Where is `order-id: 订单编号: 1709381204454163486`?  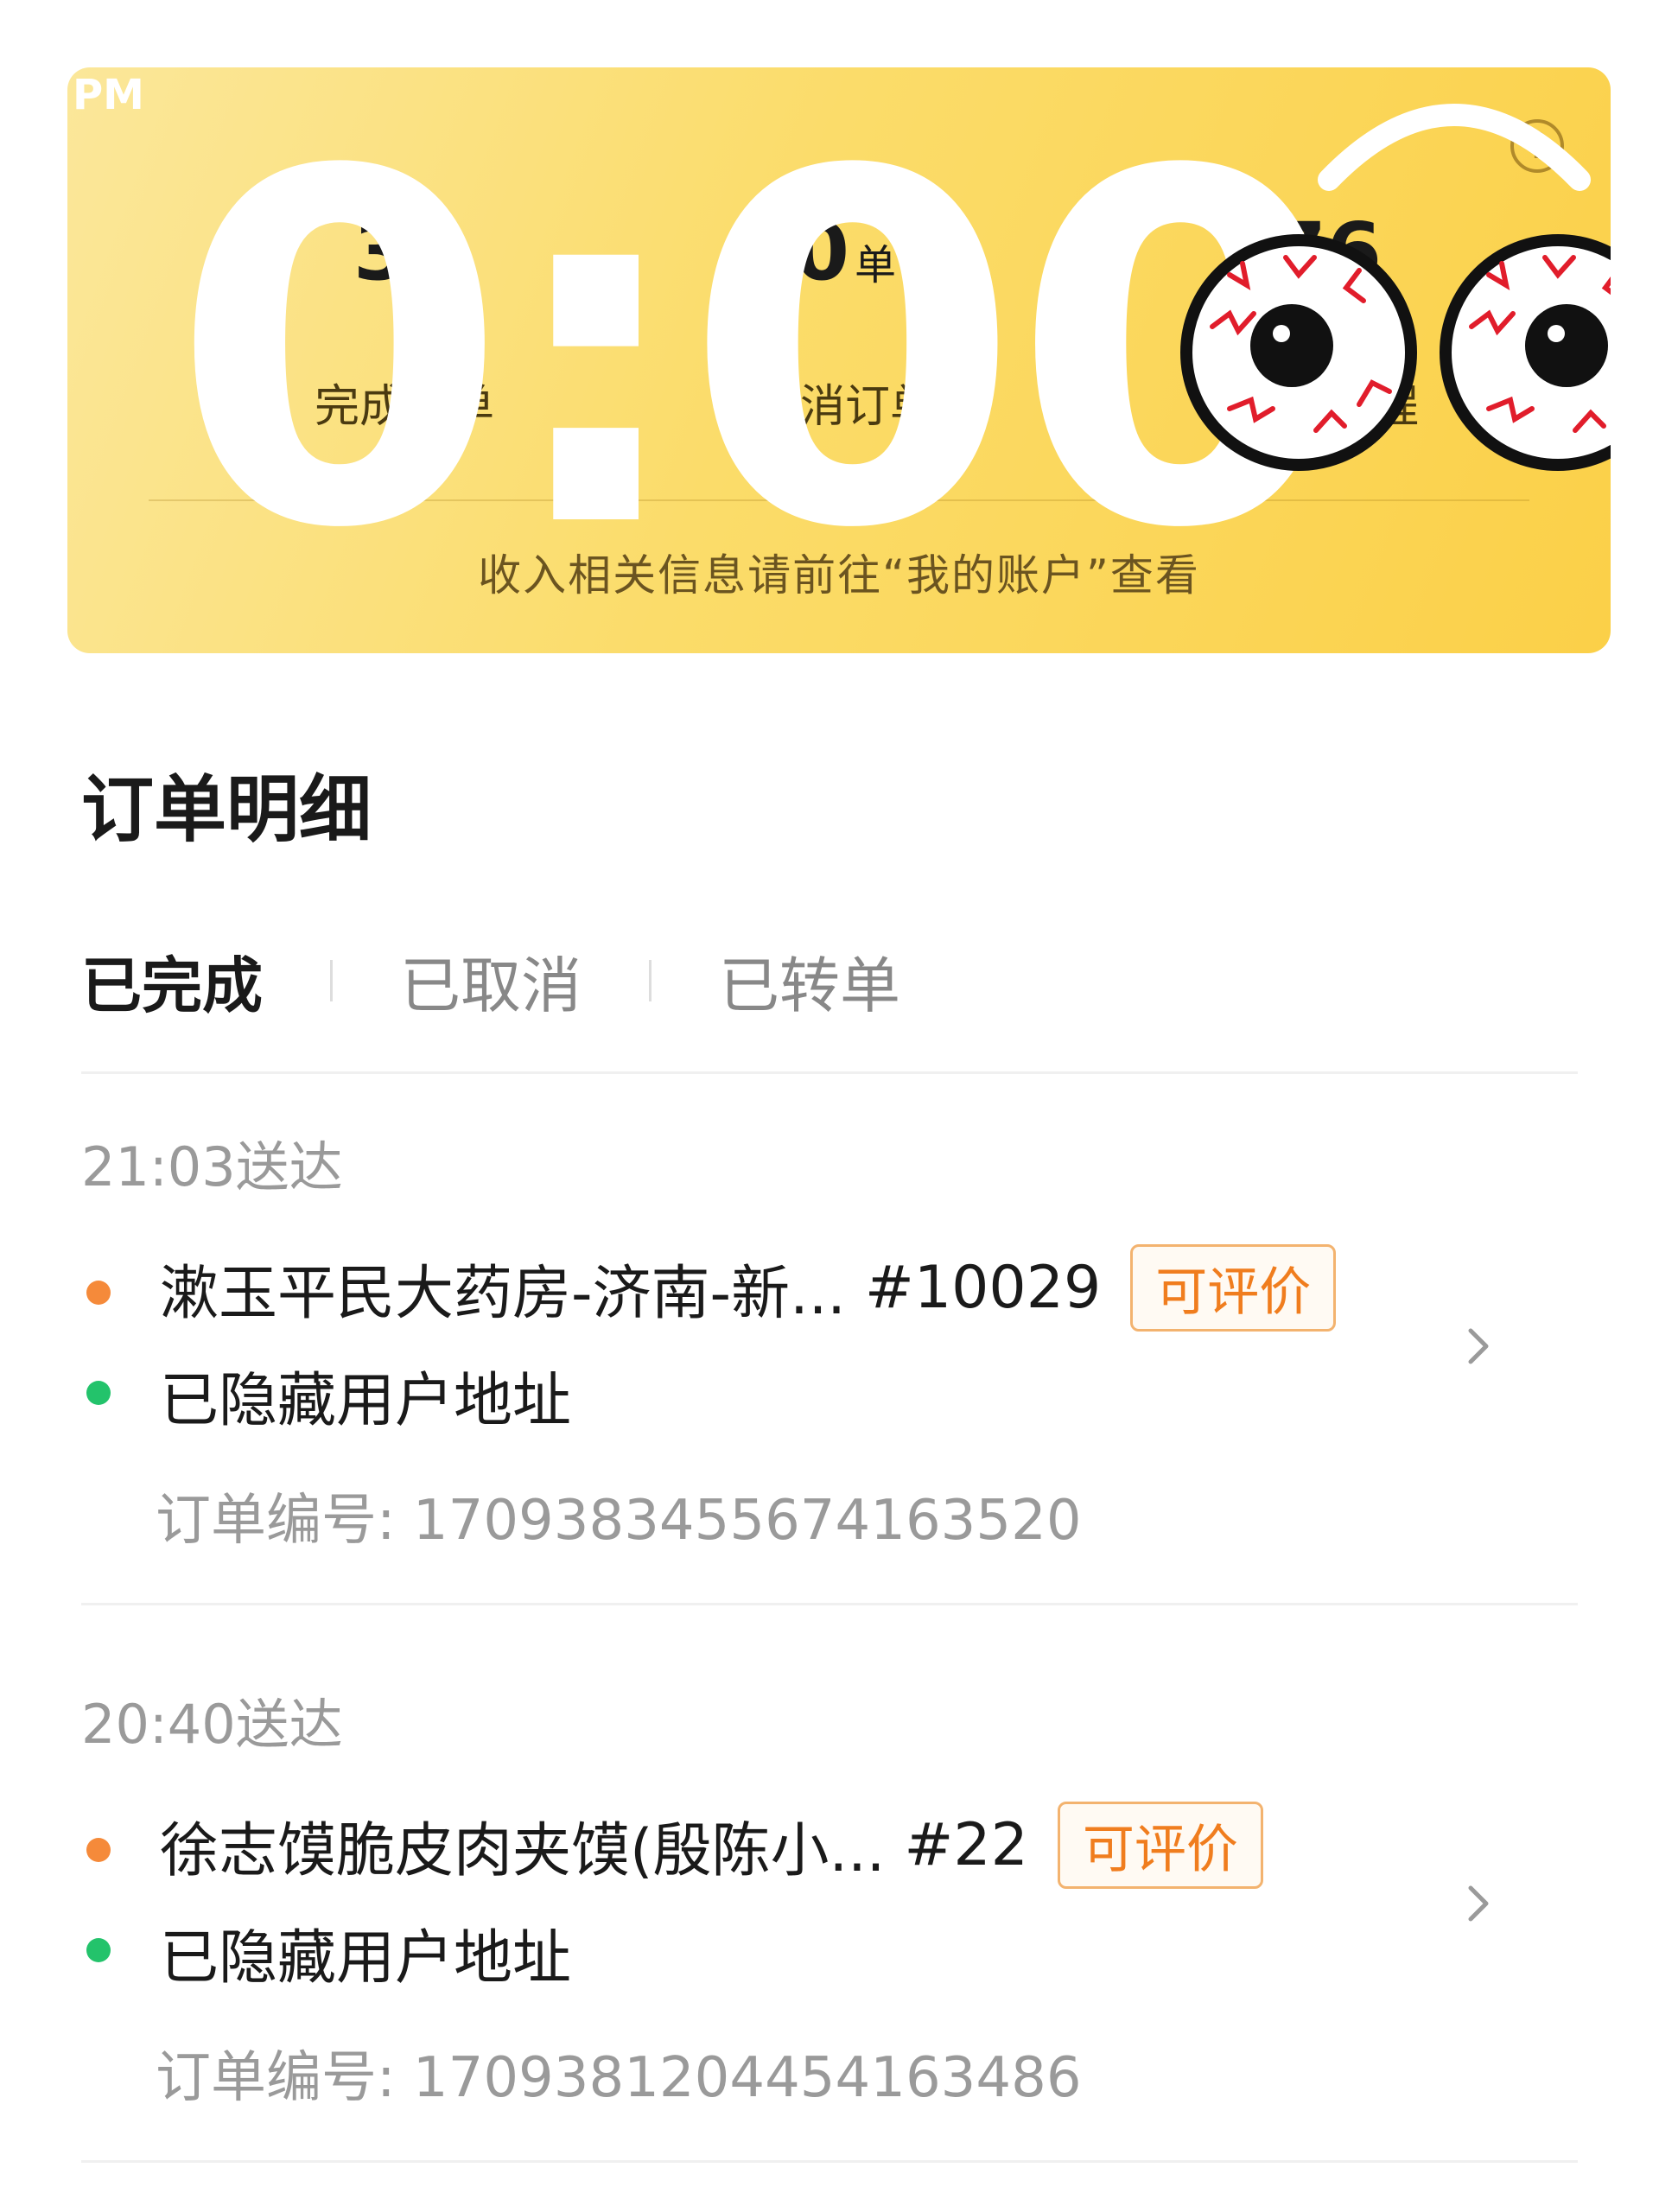 order-id: 订单编号: 1709381204454163486 is located at coordinates (619, 2078).